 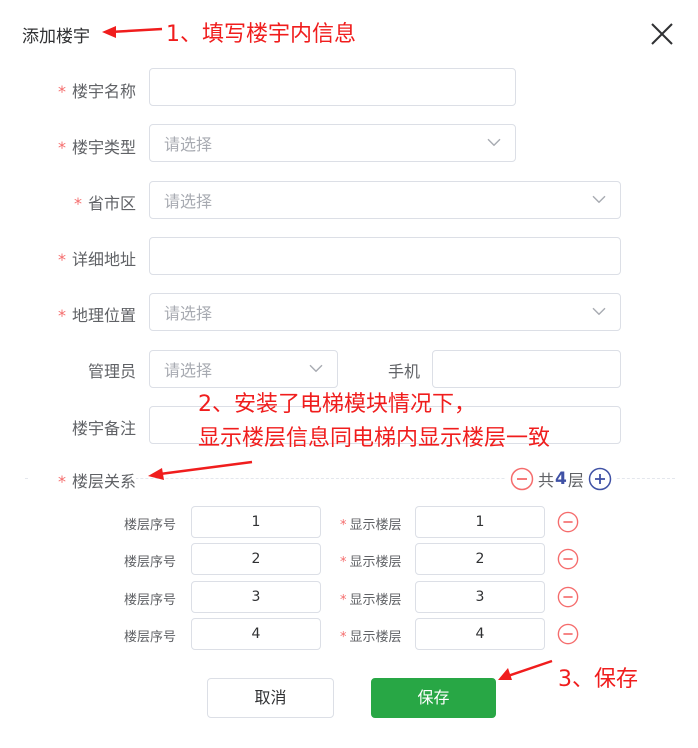 I want to click on building-type-label: * 楼宇类型, so click(x=96, y=147).